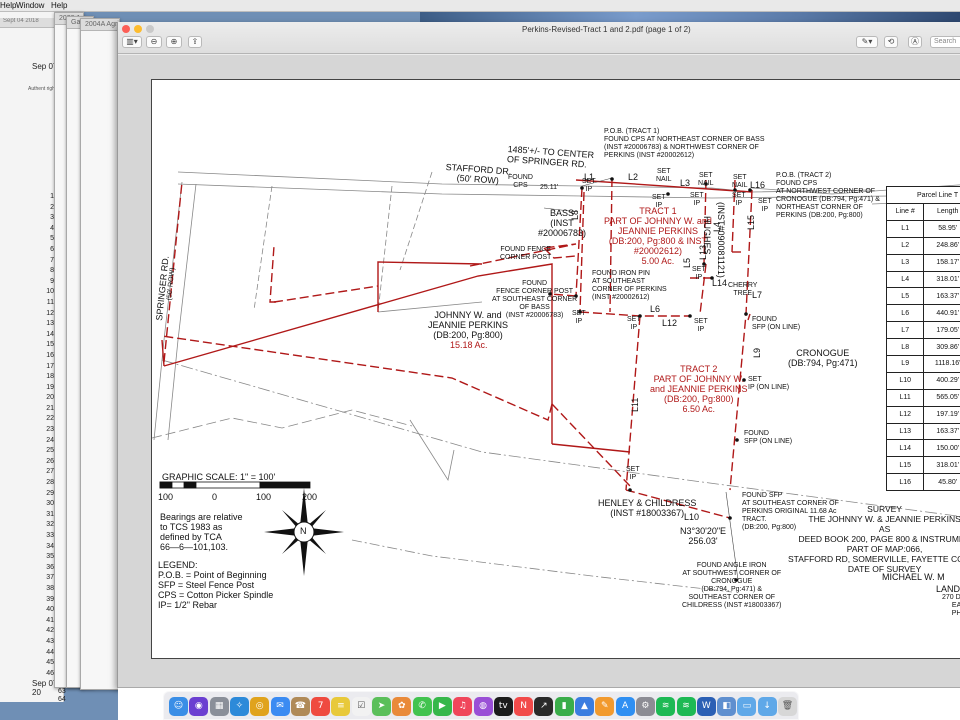  I want to click on tract2-label-line: 6.50 Ac., so click(699, 409).